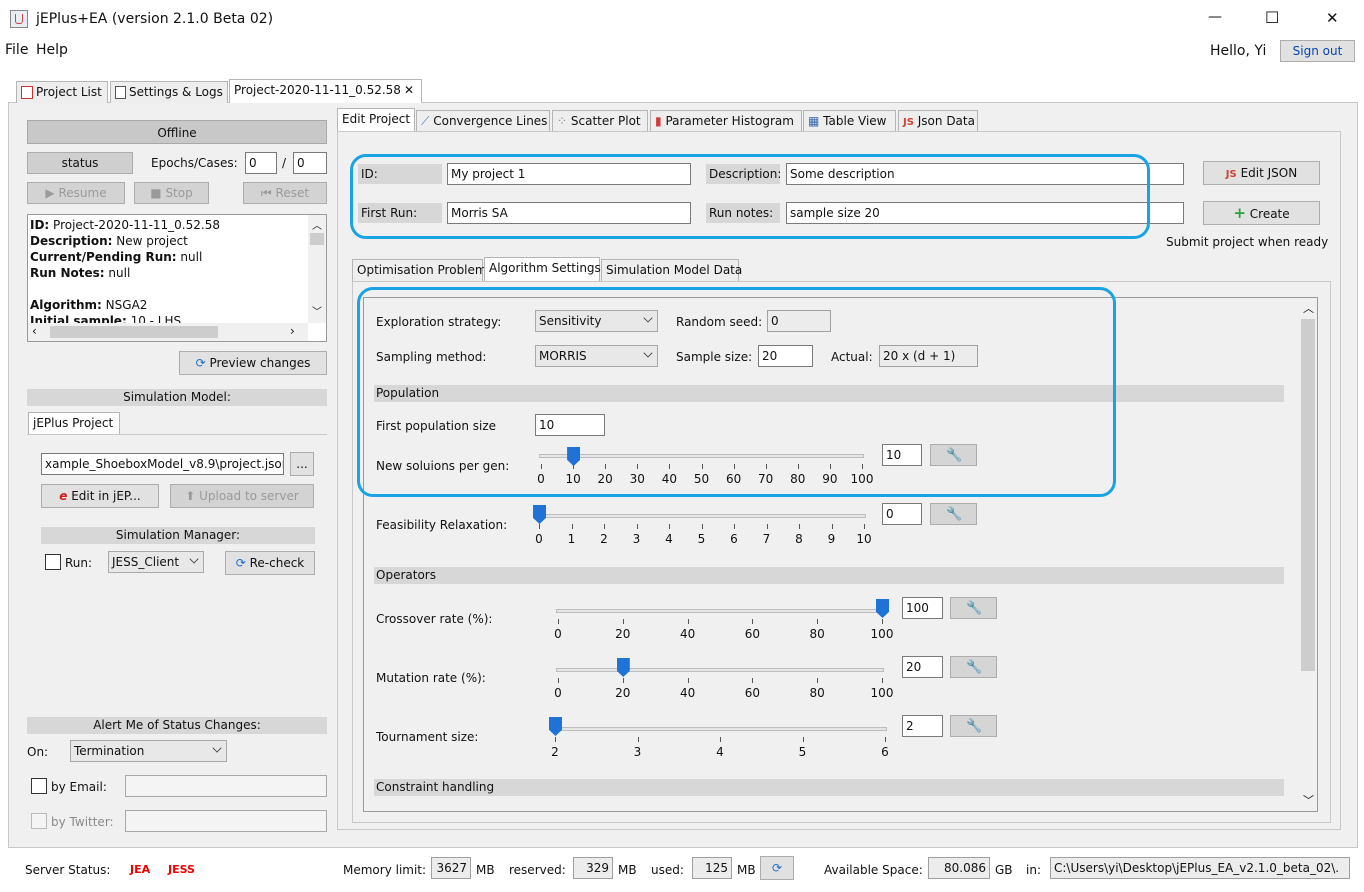  What do you see at coordinates (1261, 213) in the screenshot?
I see `create-button: + Create` at bounding box center [1261, 213].